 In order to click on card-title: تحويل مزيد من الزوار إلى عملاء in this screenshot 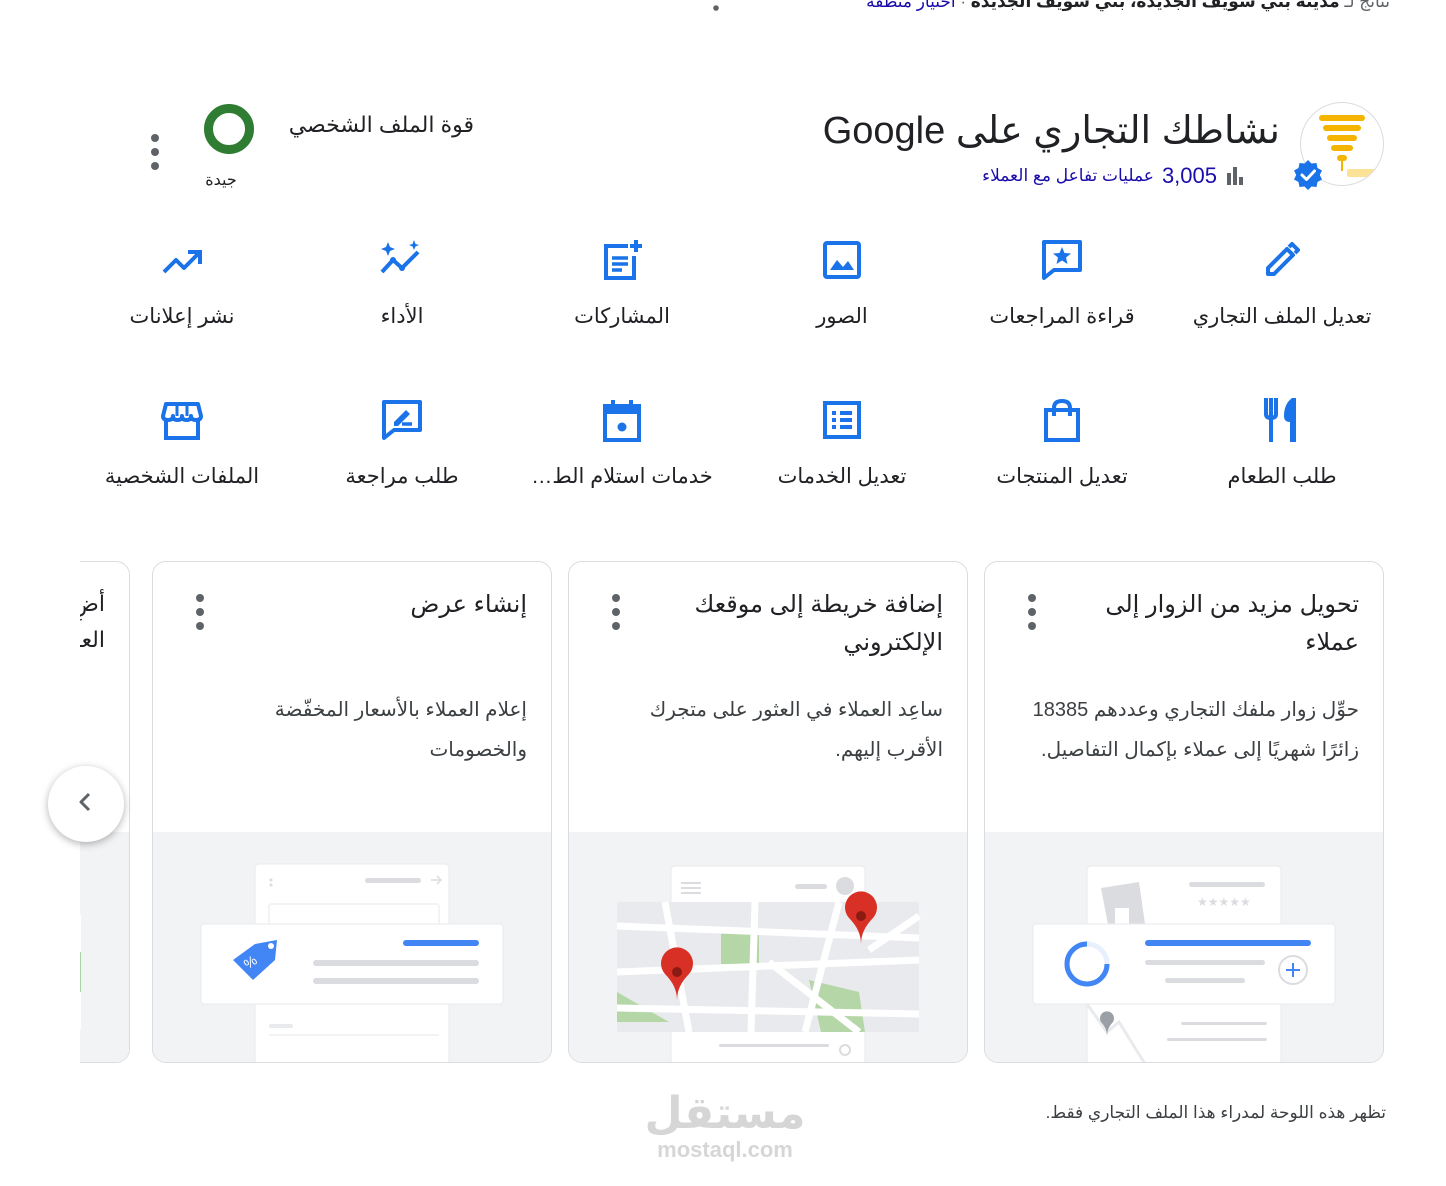, I will do `click(1232, 623)`.